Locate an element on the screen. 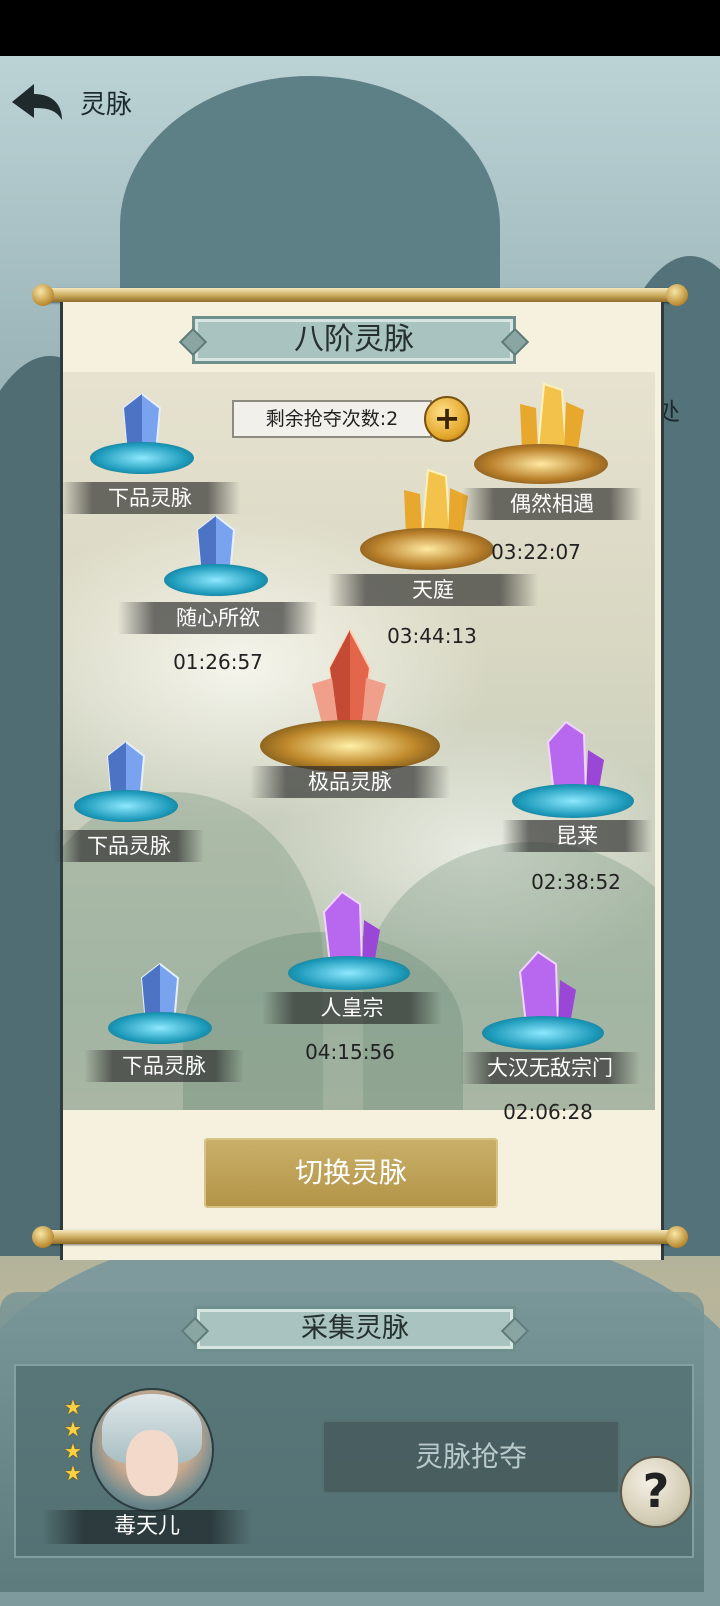 The image size is (720, 1606). vein-node-9: 大汉无敌宗门 02:06:28 is located at coordinates (550, 1045).